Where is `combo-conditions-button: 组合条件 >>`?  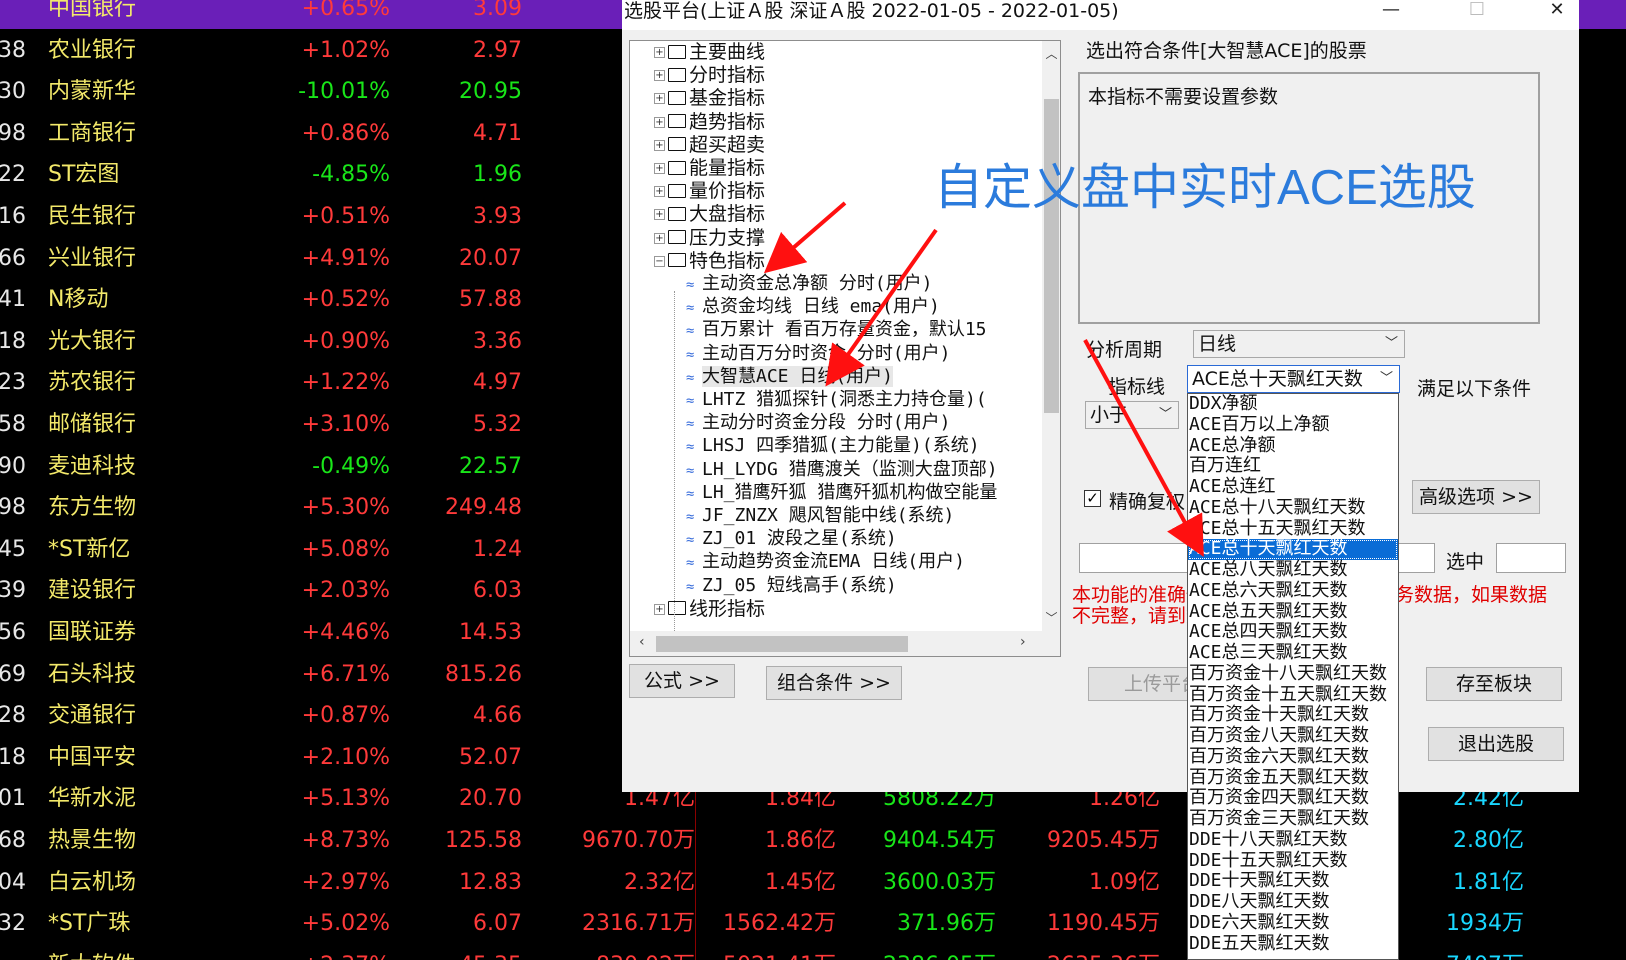
combo-conditions-button: 组合条件 >> is located at coordinates (834, 683).